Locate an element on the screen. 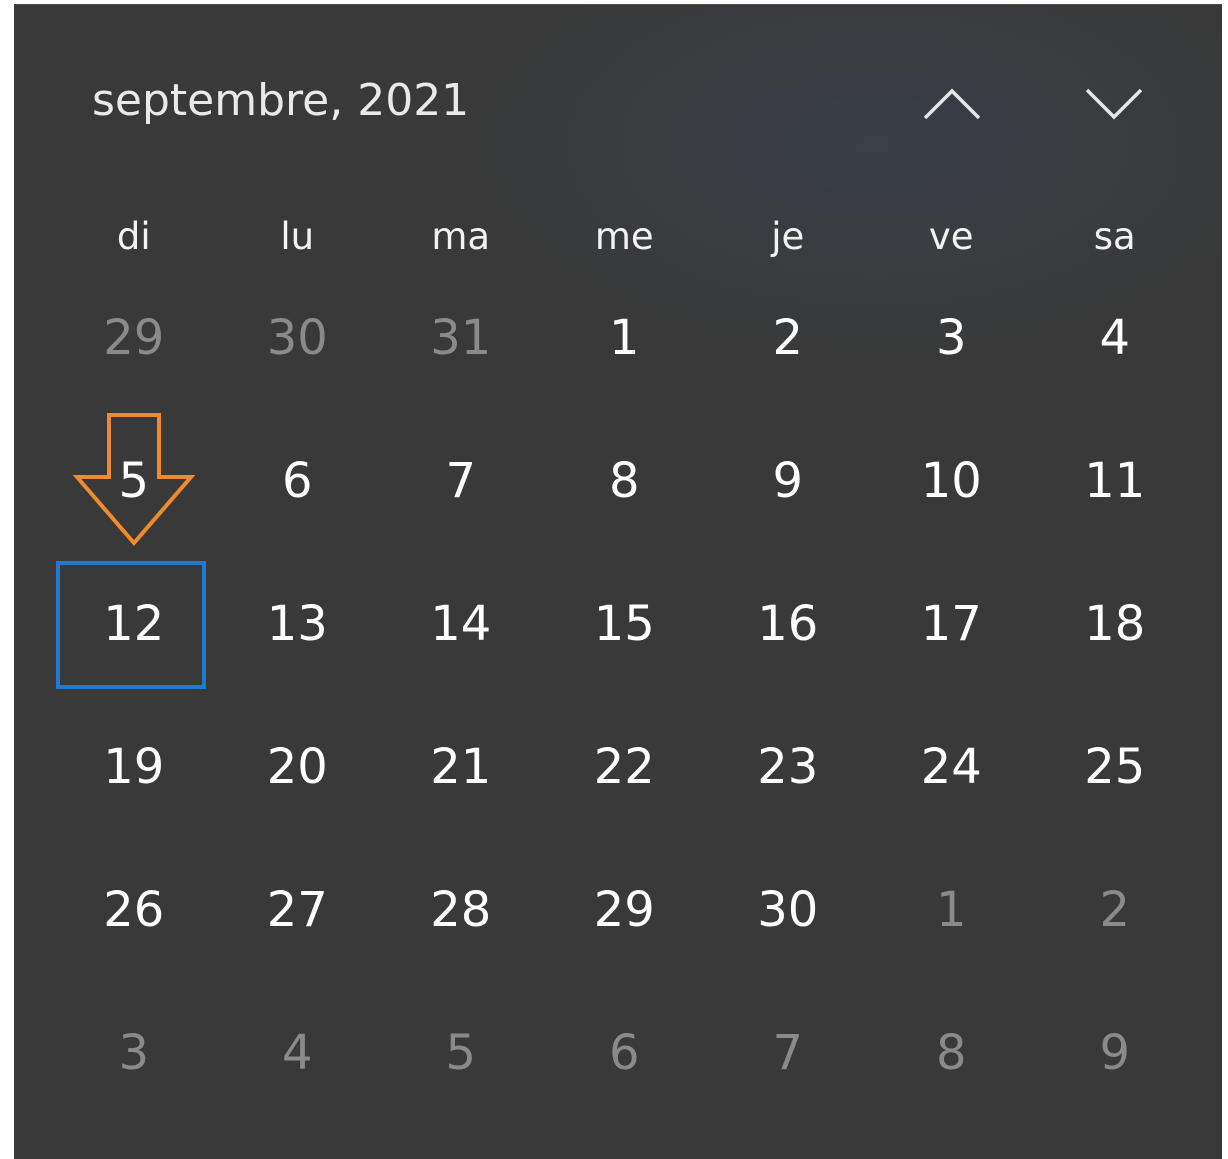 The height and width of the screenshot is (1159, 1228). day-cell-adjacent-month: 29 is located at coordinates (134, 338).